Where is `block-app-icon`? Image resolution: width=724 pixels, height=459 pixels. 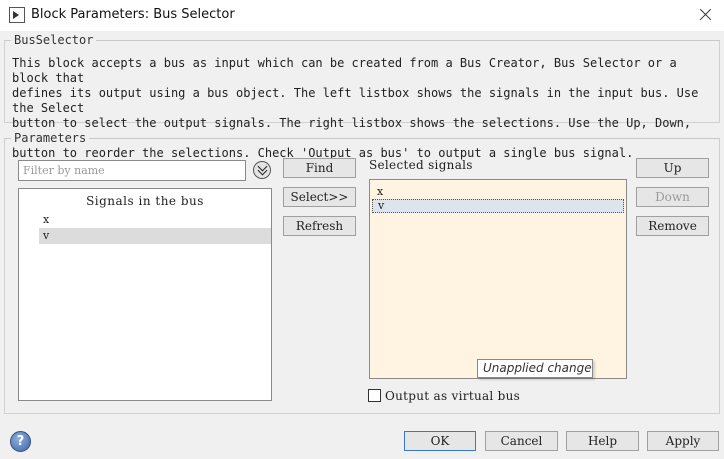
block-app-icon is located at coordinates (17, 15).